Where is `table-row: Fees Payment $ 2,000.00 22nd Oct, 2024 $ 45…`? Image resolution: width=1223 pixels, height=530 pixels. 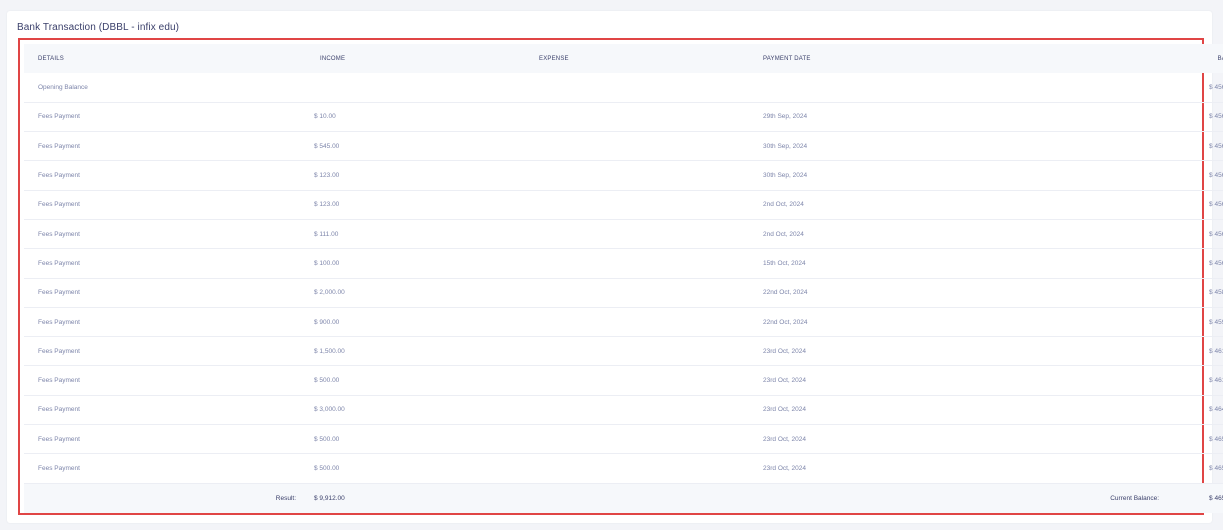 table-row: Fees Payment $ 2,000.00 22nd Oct, 2024 $ 45… is located at coordinates (623, 293).